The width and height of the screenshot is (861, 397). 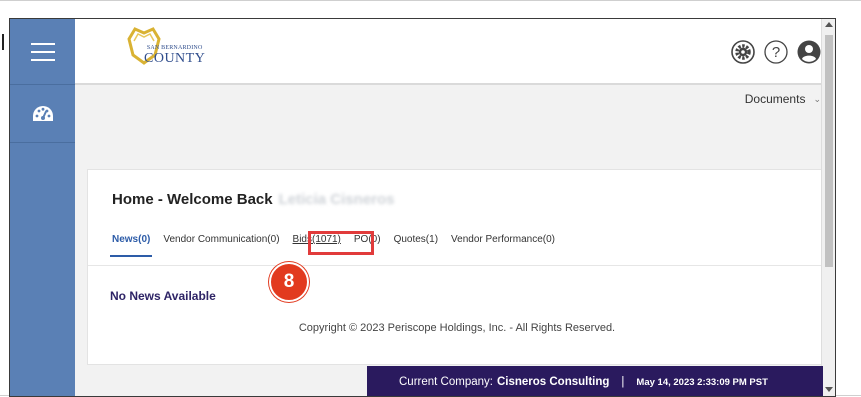 I want to click on top-header: SAN BERNARDINO COUNTY ?, so click(x=455, y=52).